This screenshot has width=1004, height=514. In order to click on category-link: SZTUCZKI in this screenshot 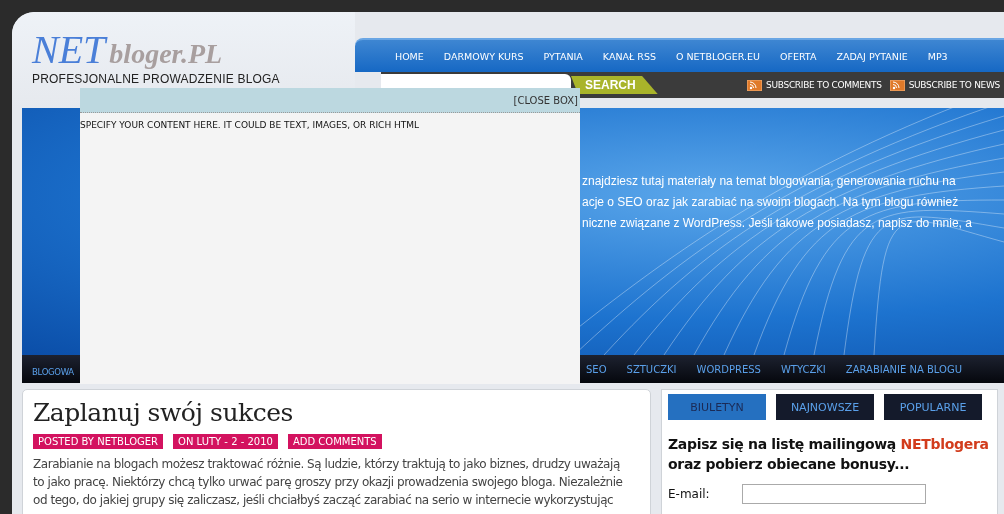, I will do `click(651, 369)`.